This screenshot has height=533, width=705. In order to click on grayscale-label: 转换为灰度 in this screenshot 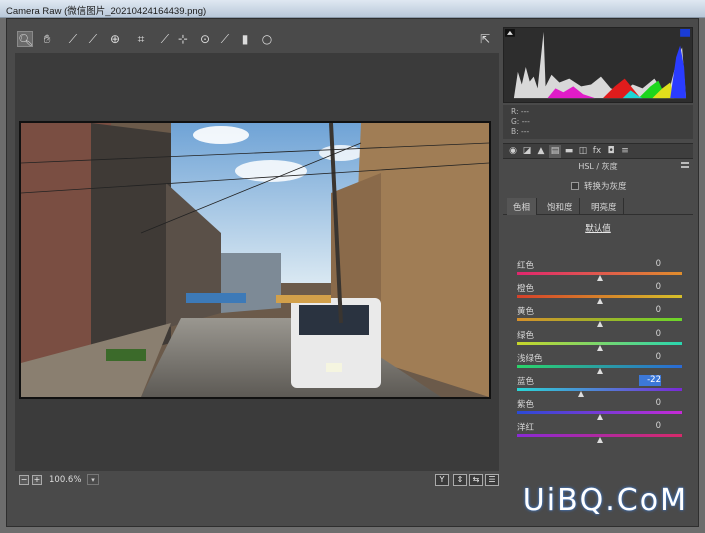, I will do `click(605, 187)`.